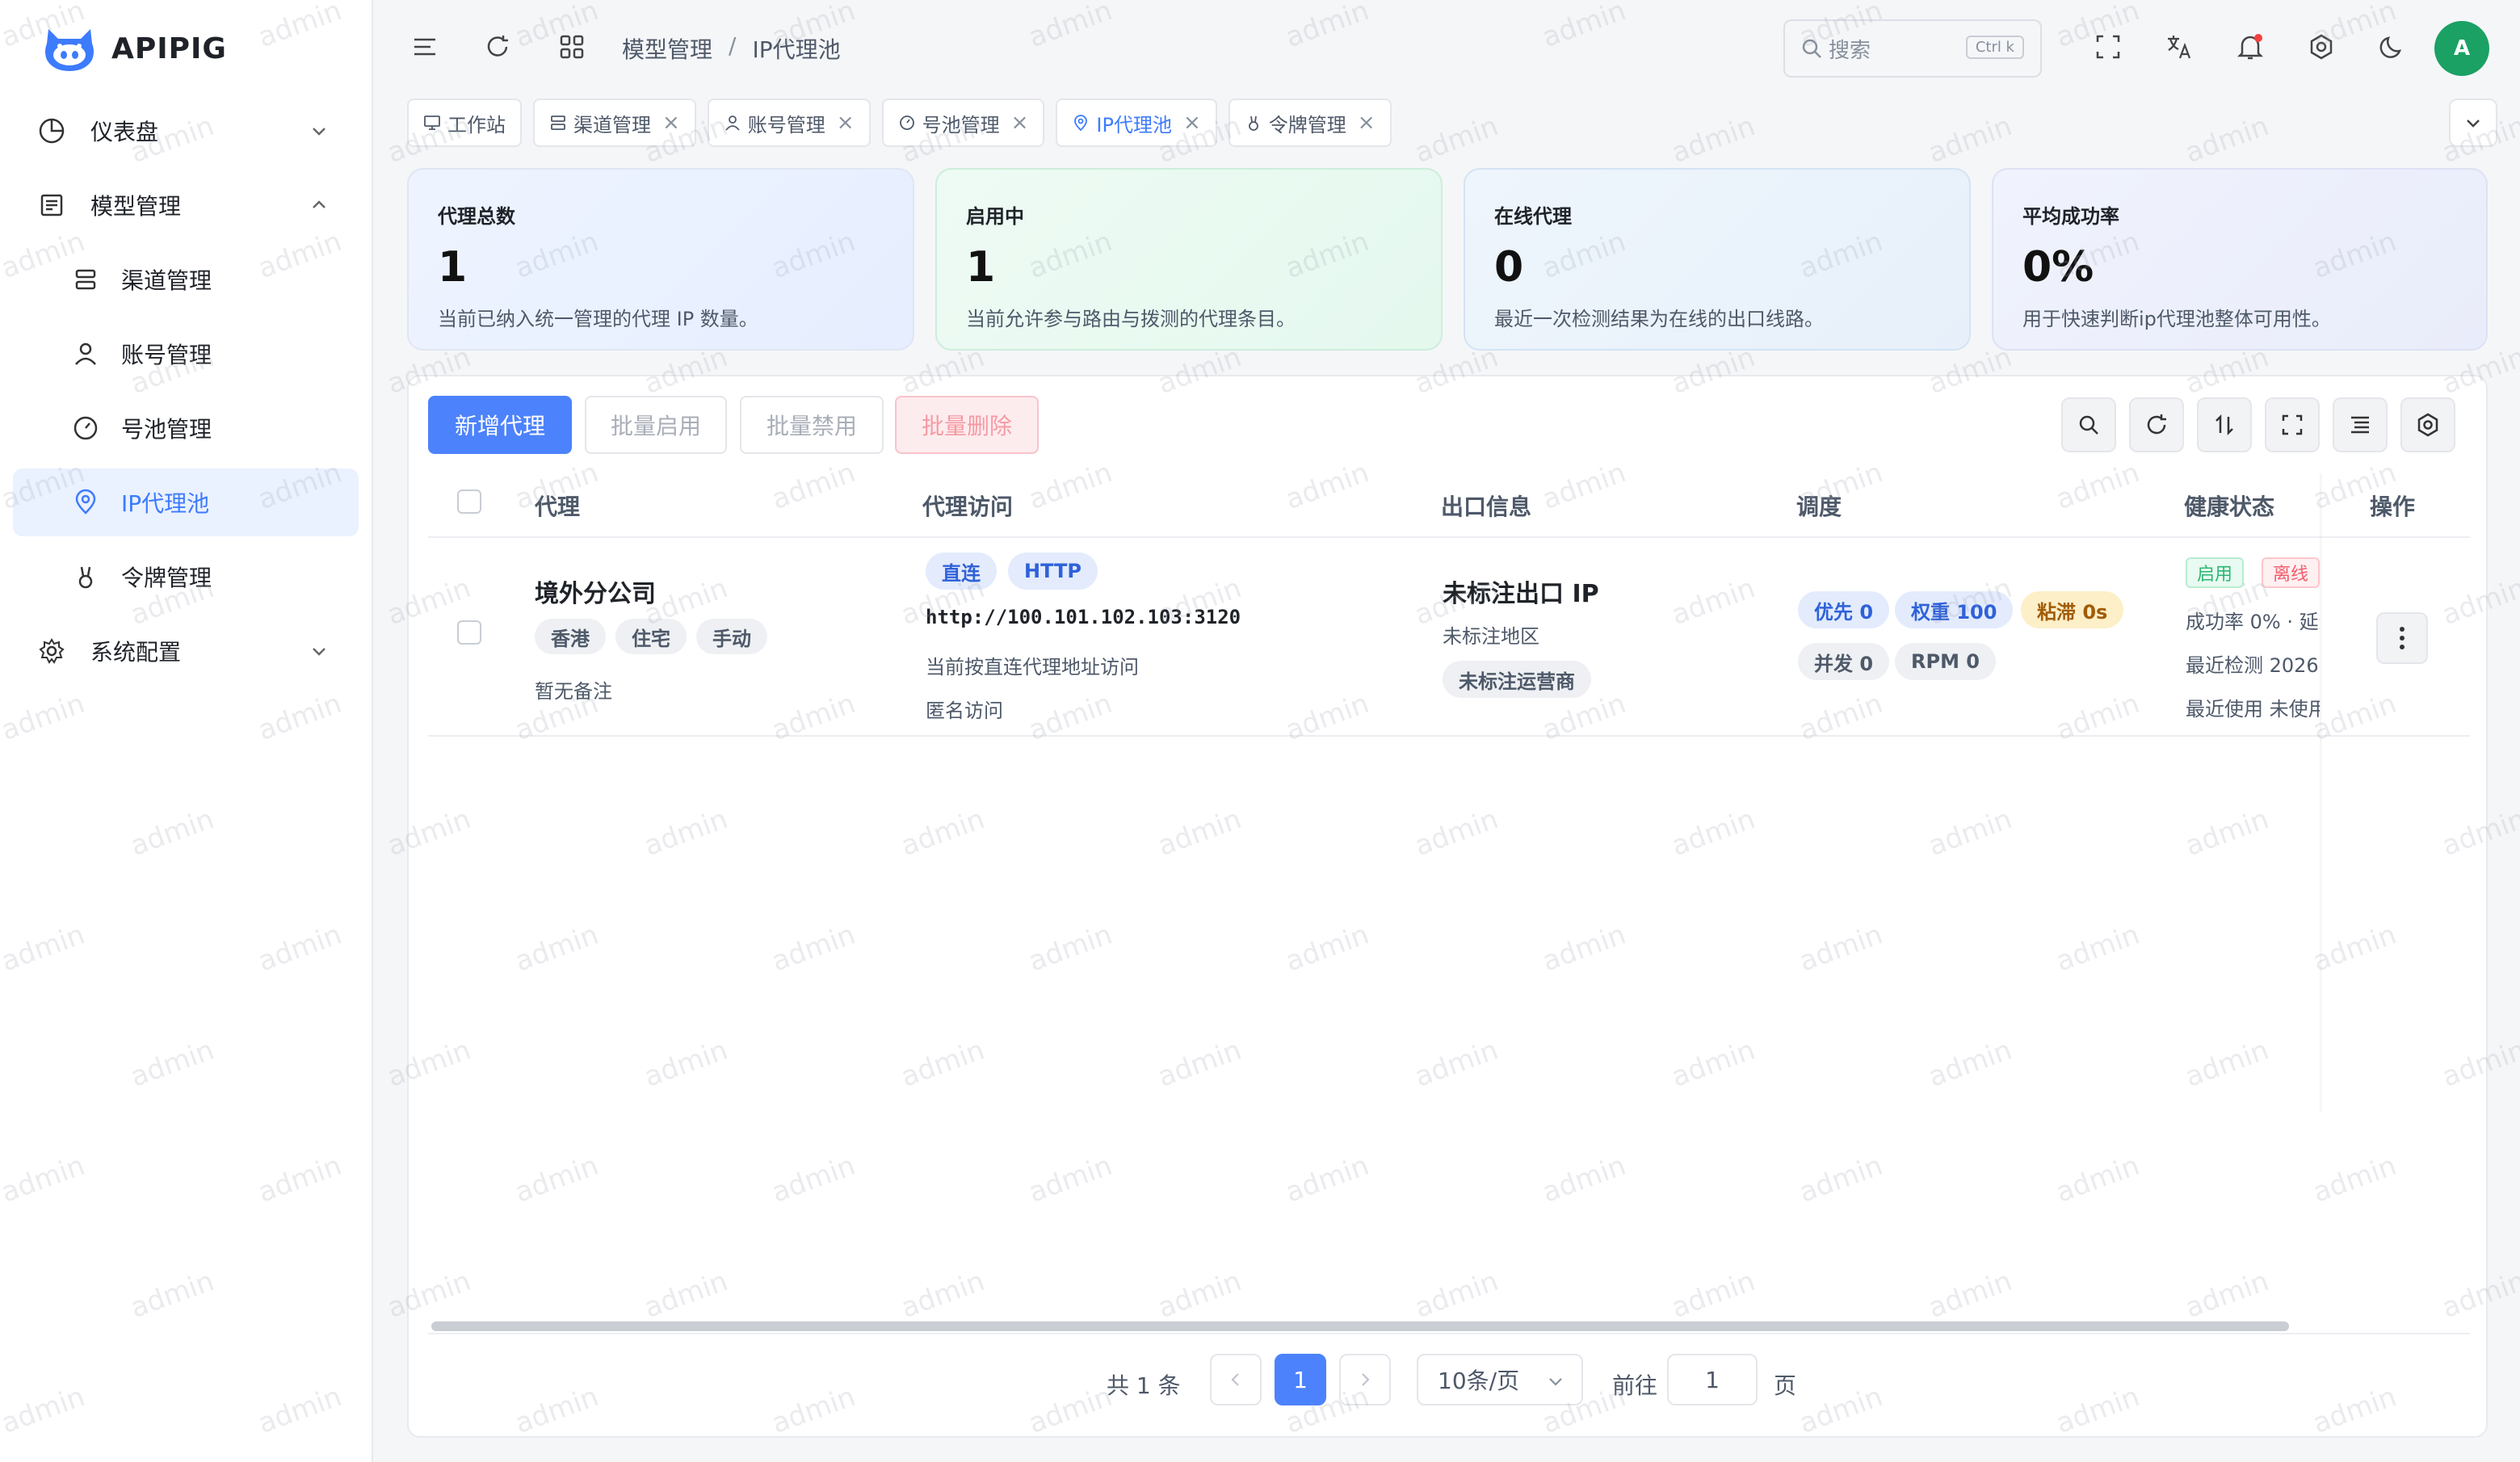  What do you see at coordinates (166, 280) in the screenshot?
I see `sidebar-item-label: 渠道管理` at bounding box center [166, 280].